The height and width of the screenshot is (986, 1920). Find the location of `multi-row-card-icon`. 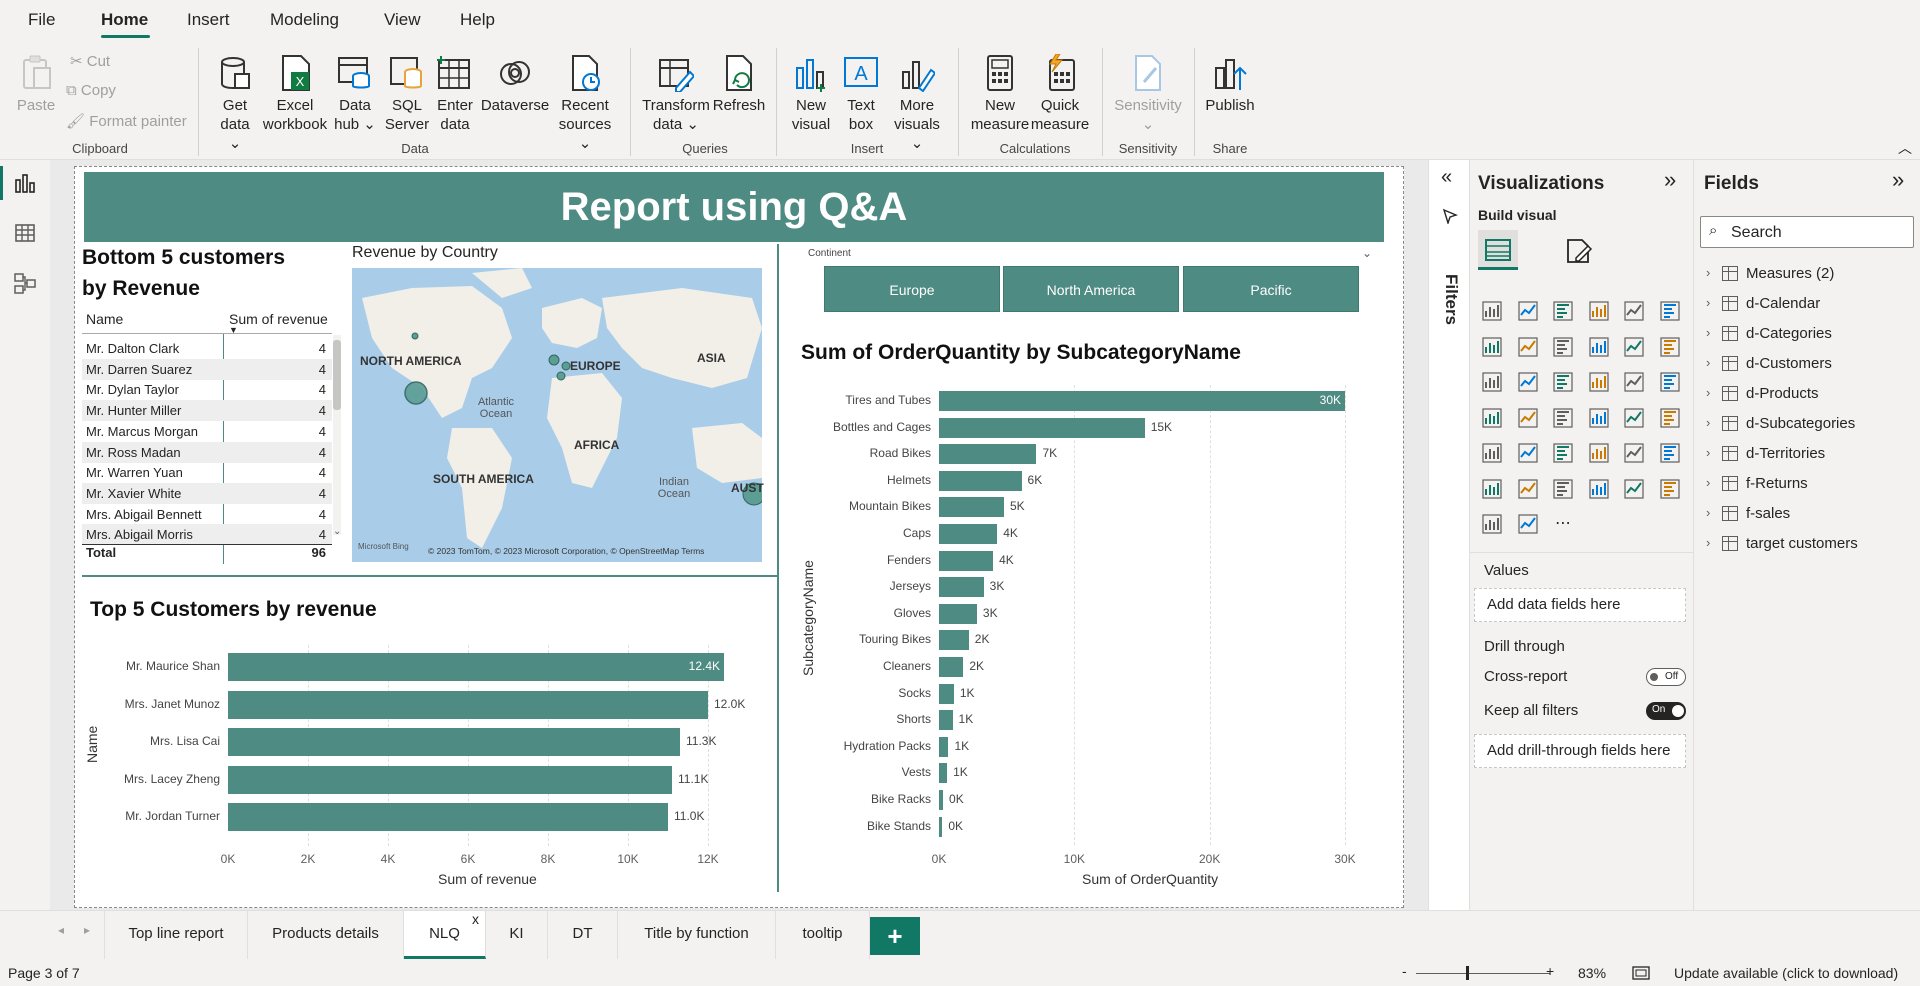

multi-row-card-icon is located at coordinates (1634, 418).